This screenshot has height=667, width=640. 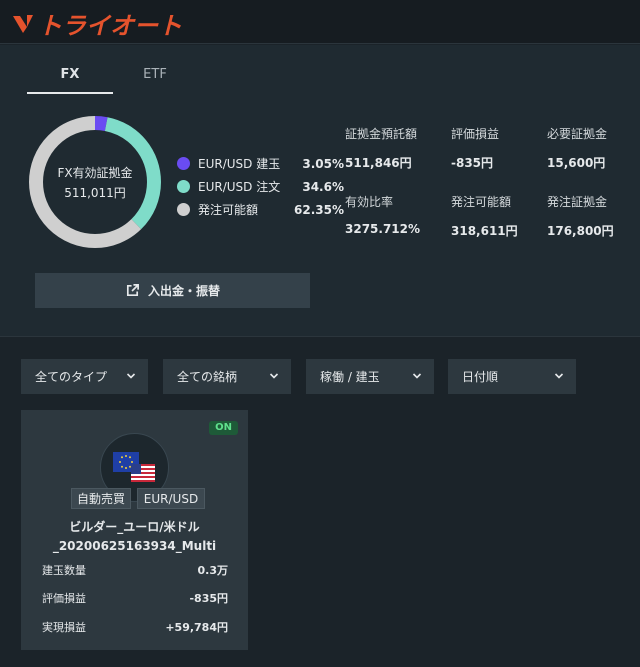 I want to click on metric-effective-ratio: 有効比率 3275.712%, so click(x=400, y=214).